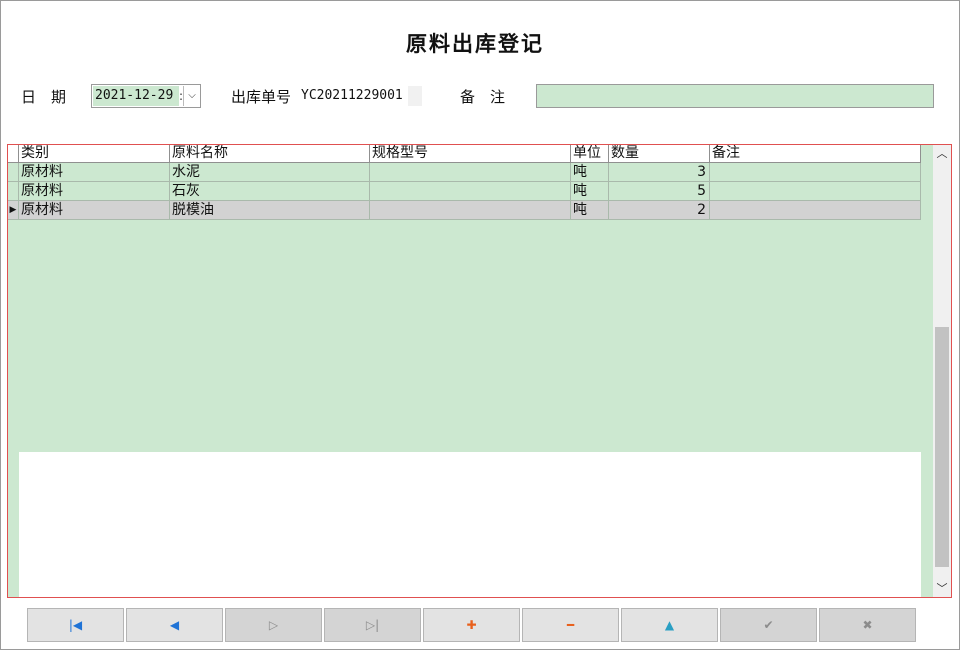 The image size is (960, 650). I want to click on cell-qty: 2, so click(659, 210).